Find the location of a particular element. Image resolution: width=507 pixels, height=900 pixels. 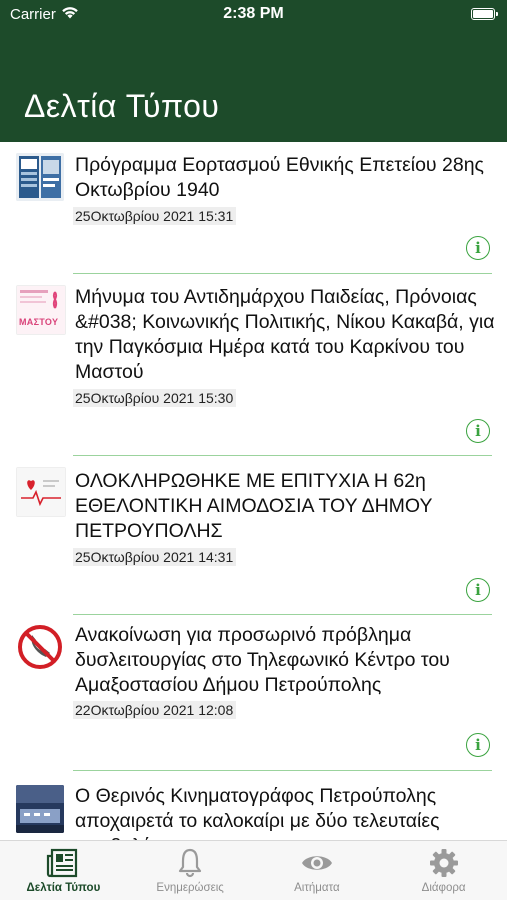

tab-updates: Ενημερώσεις is located at coordinates (190, 870).